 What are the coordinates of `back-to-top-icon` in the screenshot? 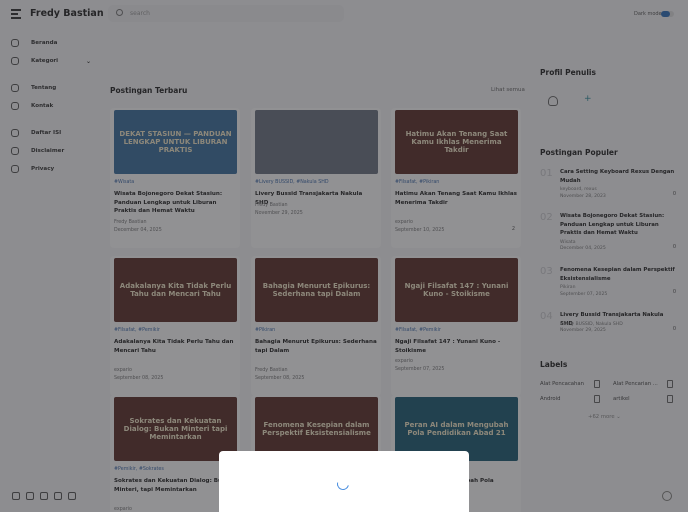 It's located at (667, 496).